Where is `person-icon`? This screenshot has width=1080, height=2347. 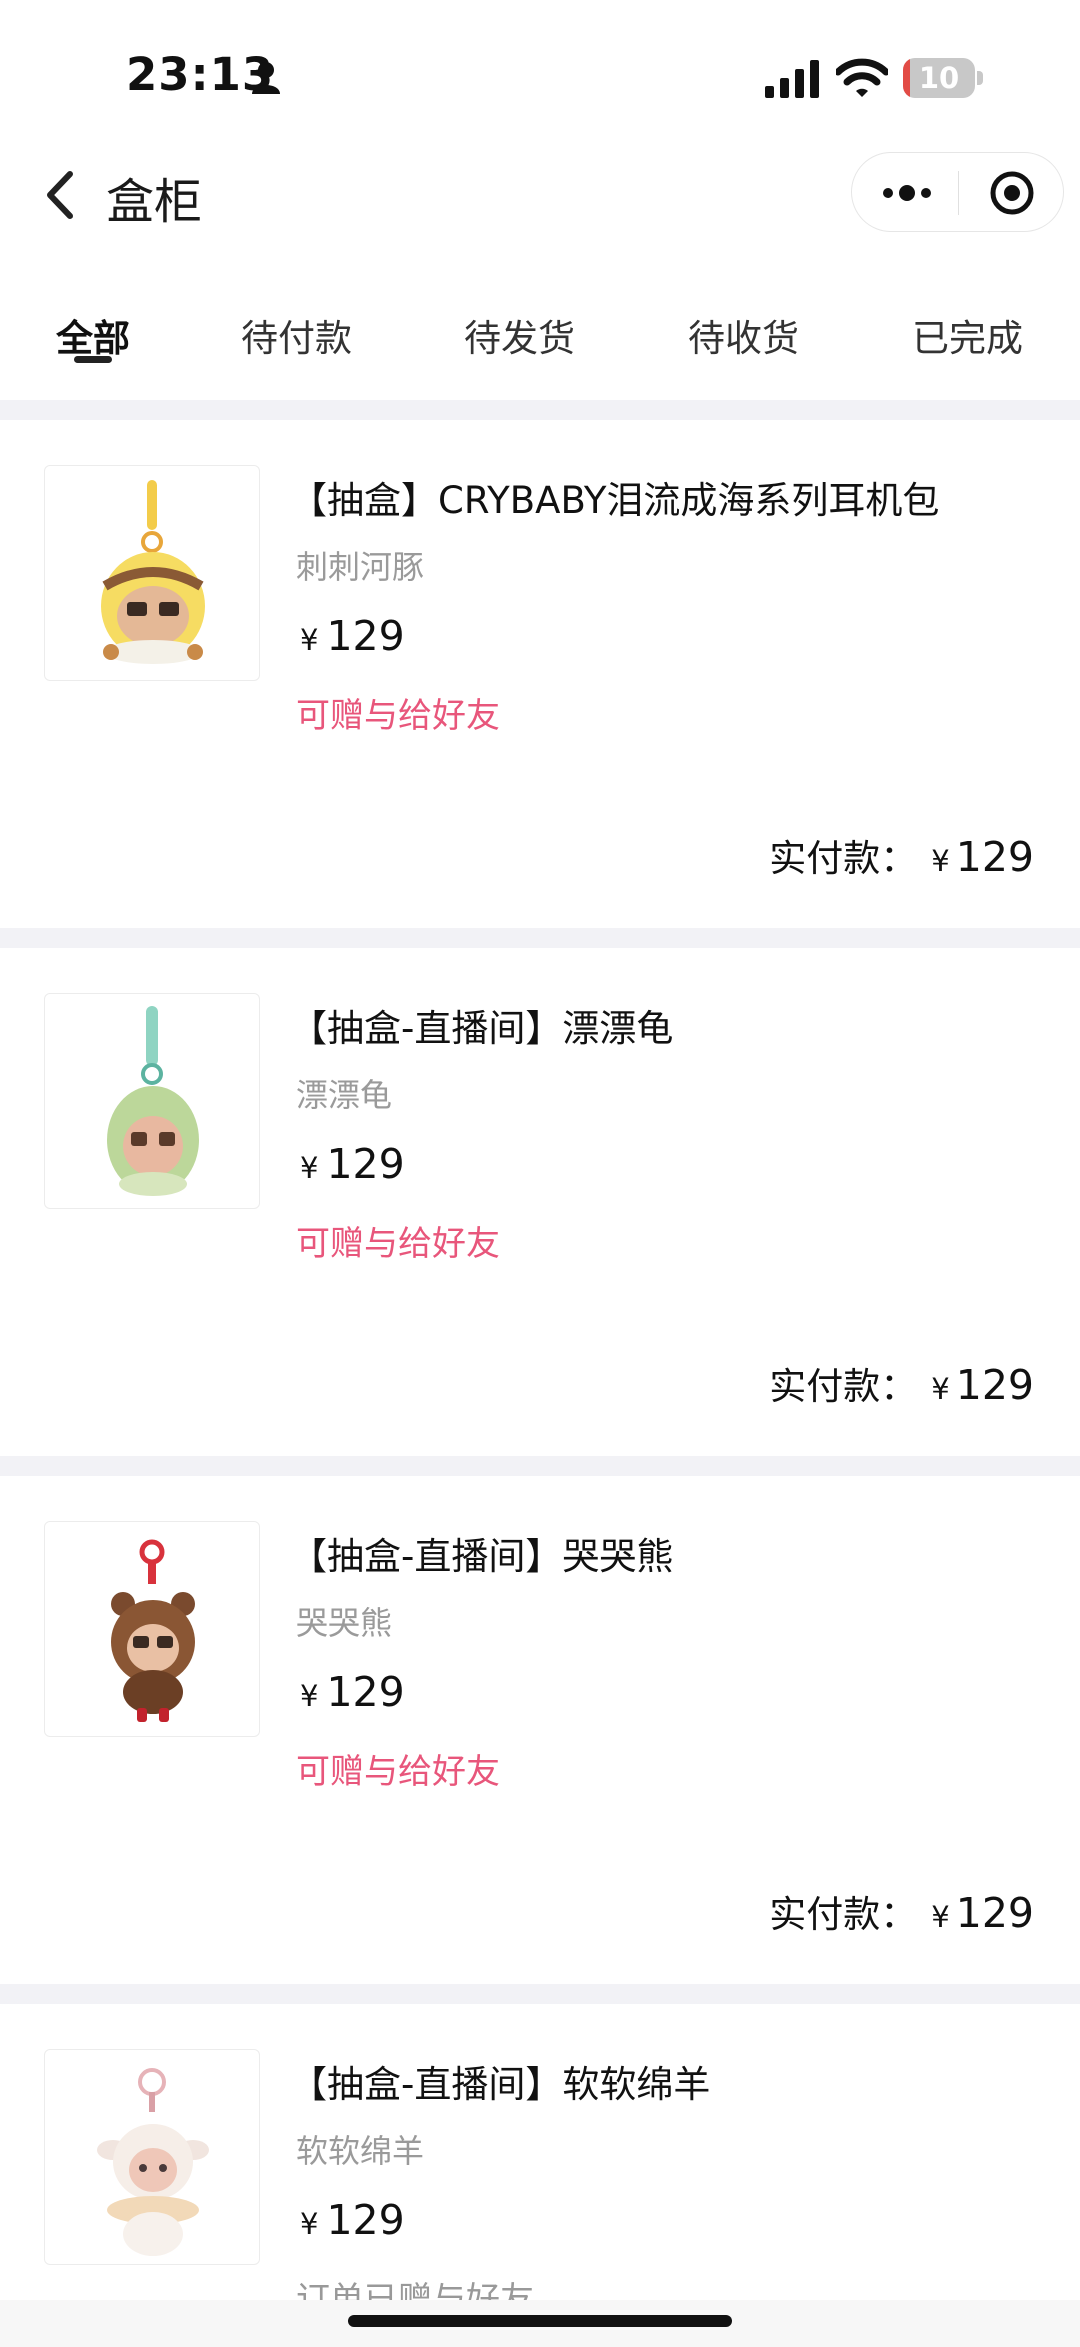
person-icon is located at coordinates (266, 78).